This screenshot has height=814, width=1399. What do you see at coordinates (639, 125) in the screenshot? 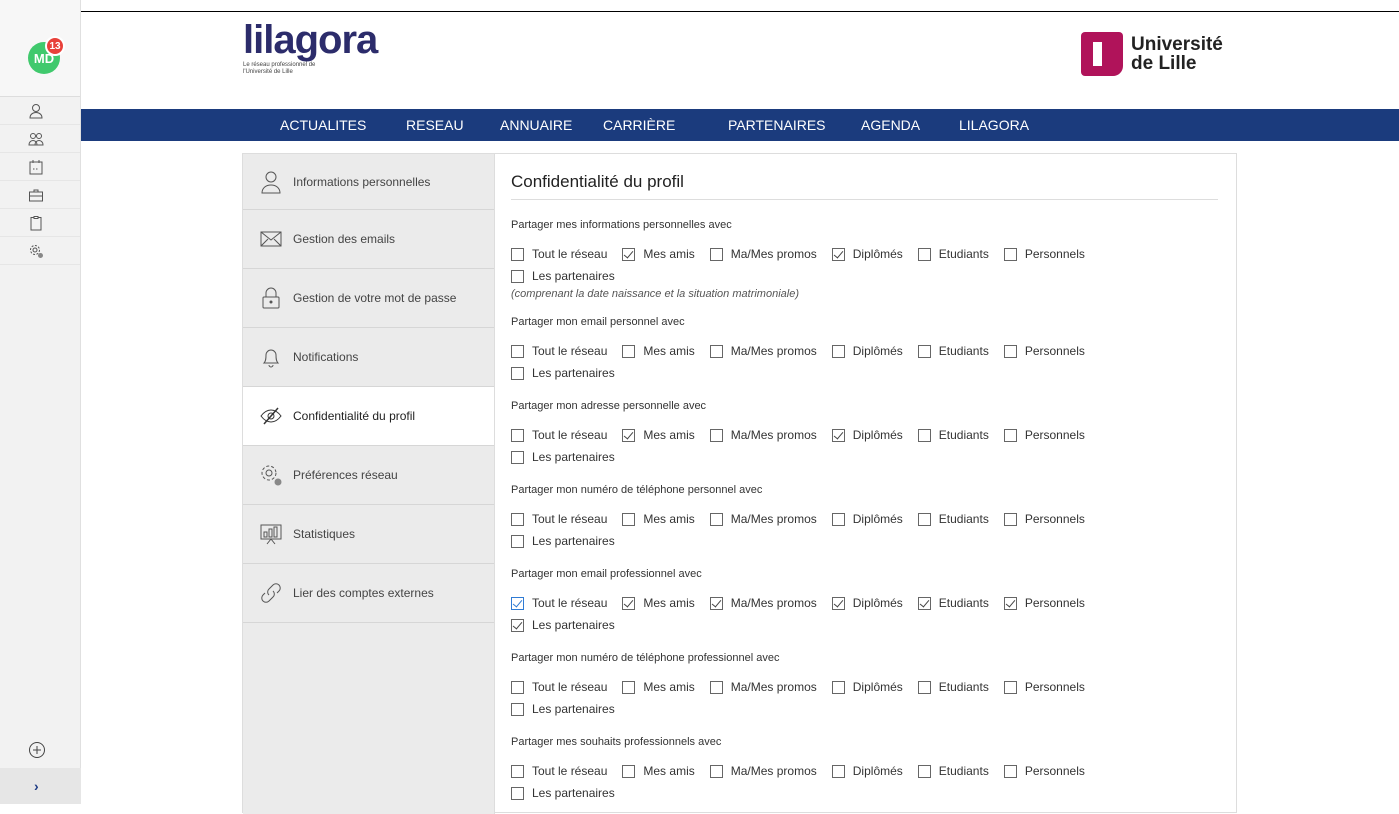
I see `nav-carriere: CARRIÈRE` at bounding box center [639, 125].